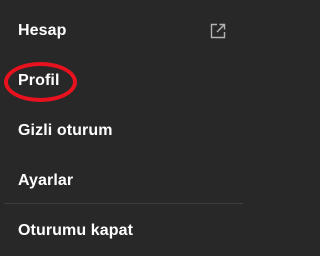  Describe the element at coordinates (39, 80) in the screenshot. I see `menu-item-profile-label: Profil` at that location.